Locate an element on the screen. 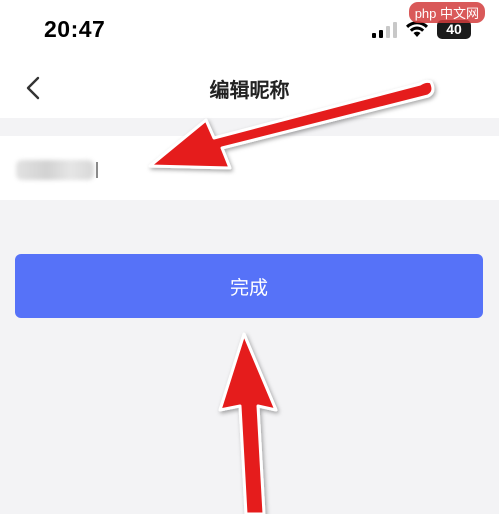 The image size is (499, 514). navigation-bar: 编辑昵称 is located at coordinates (249, 89).